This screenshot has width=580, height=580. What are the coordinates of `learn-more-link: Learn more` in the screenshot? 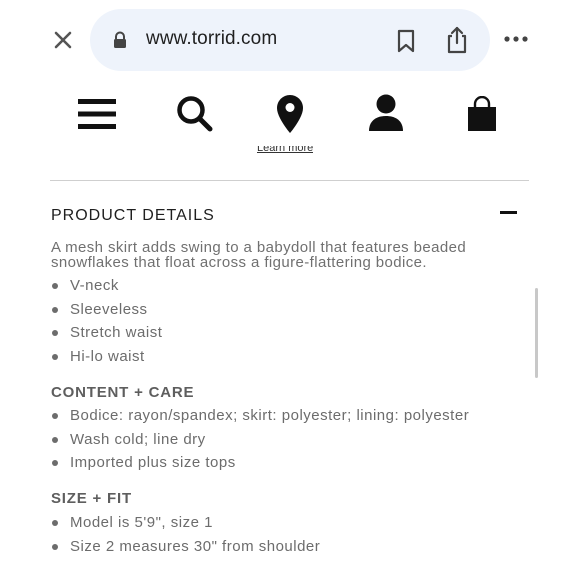 It's located at (285, 151).